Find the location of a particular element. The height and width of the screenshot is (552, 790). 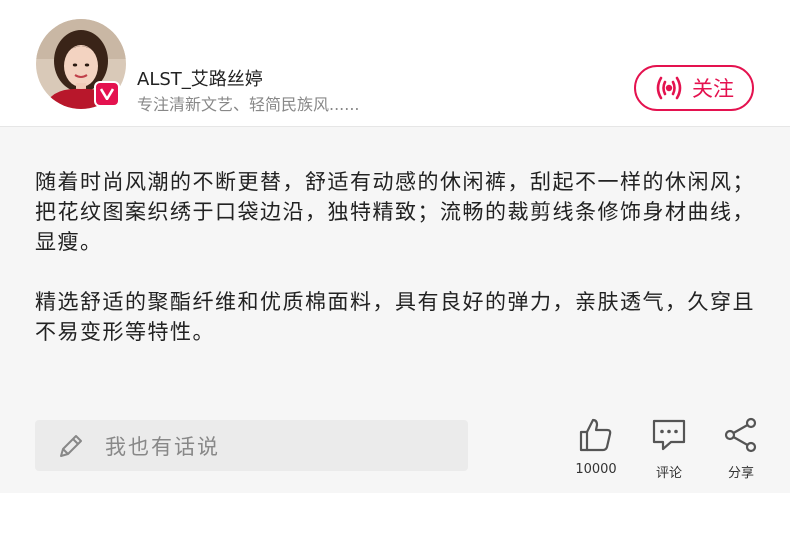

comment-button: 评论 is located at coordinates (669, 449).